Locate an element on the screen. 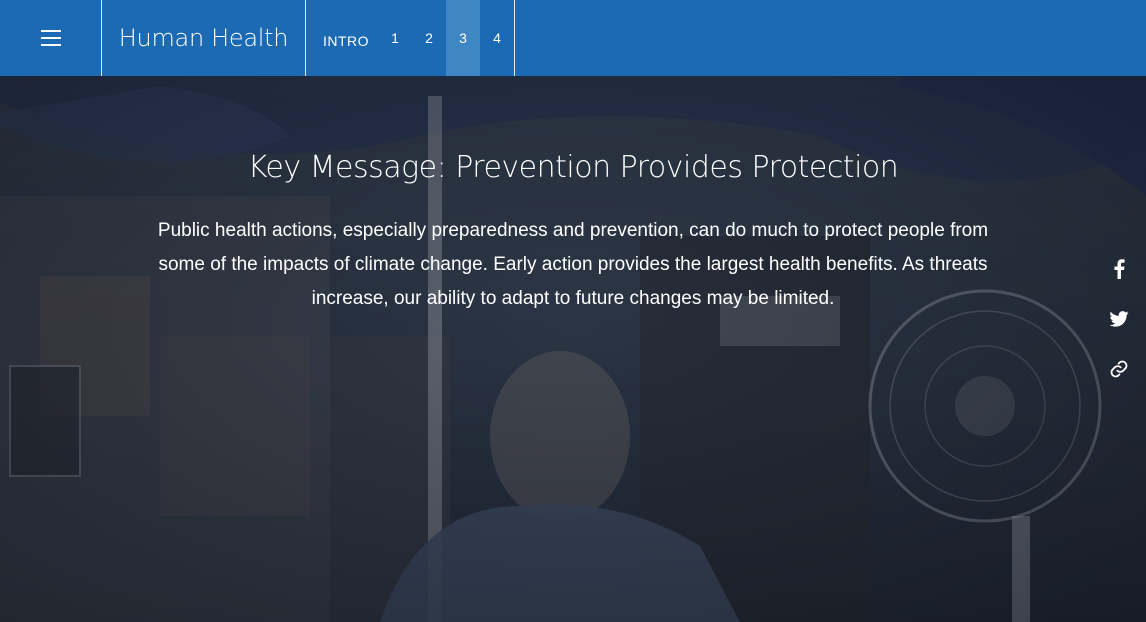 The image size is (1146, 622). link-icon is located at coordinates (1119, 369).